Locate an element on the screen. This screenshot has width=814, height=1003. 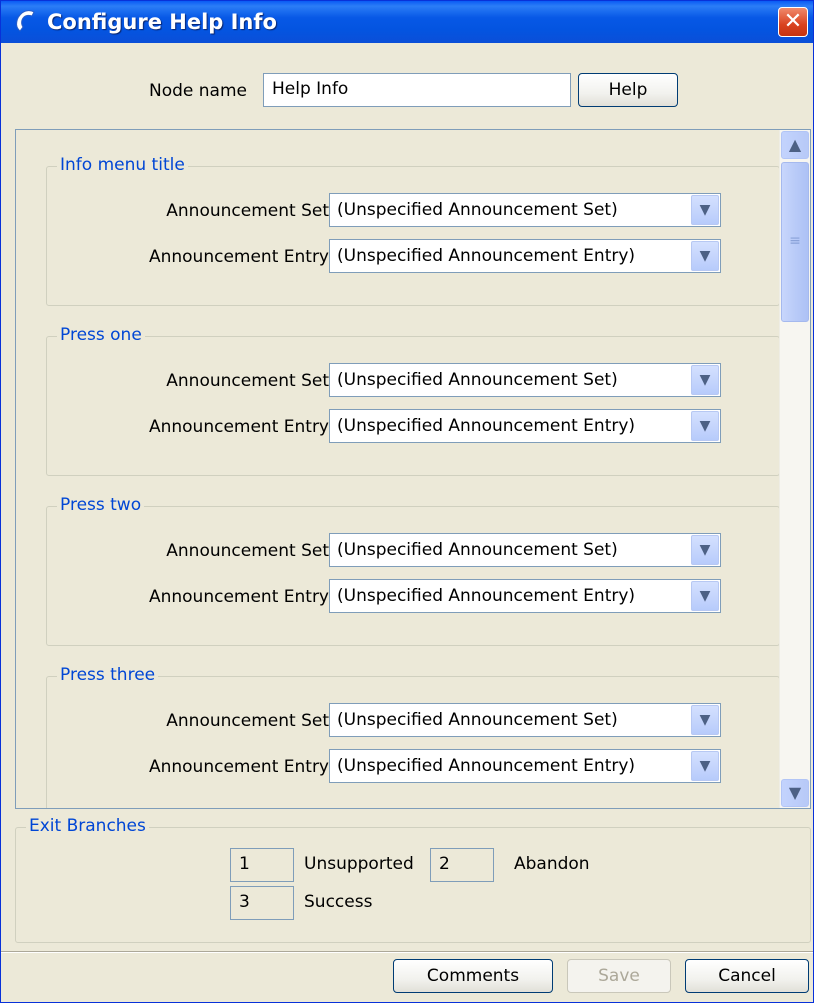
scroll-down-icon: ▼ is located at coordinates (795, 793).